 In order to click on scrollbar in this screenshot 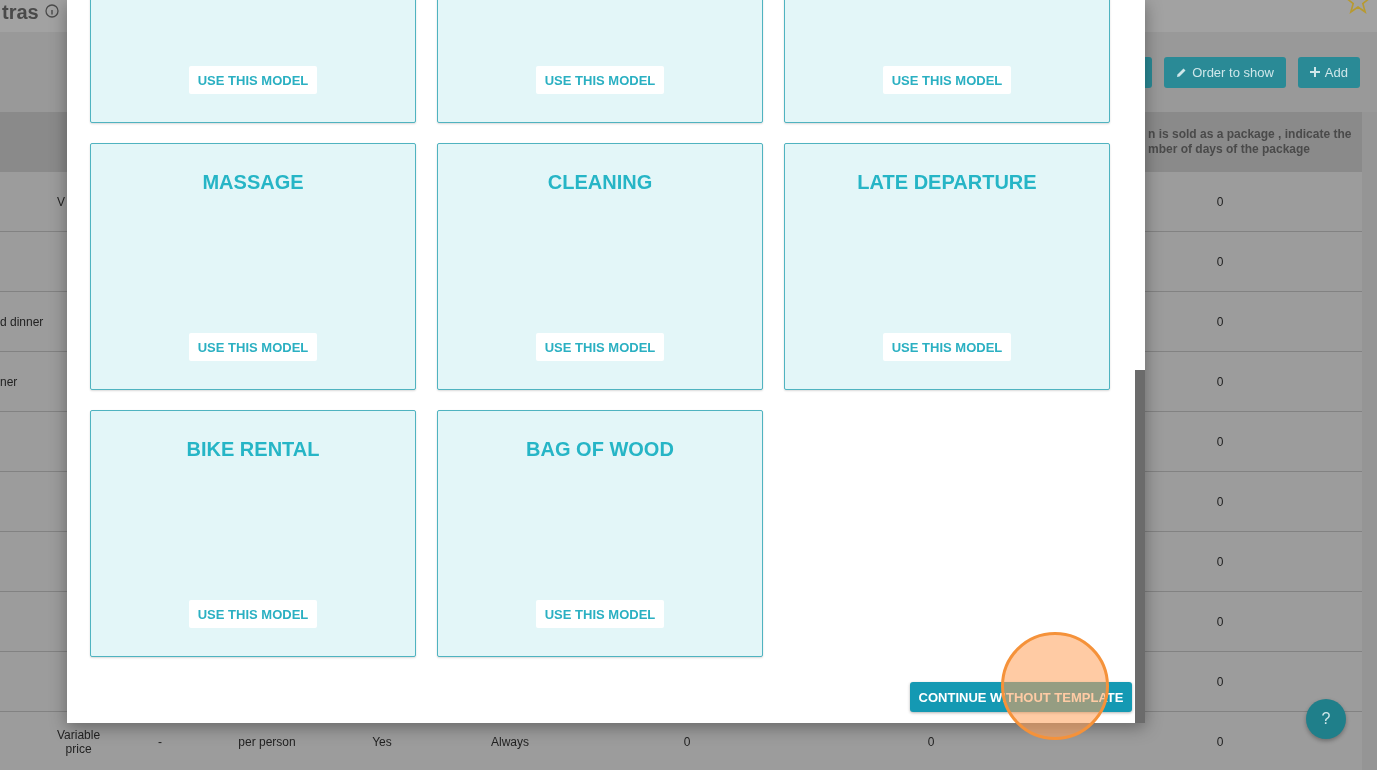, I will do `click(1140, 546)`.